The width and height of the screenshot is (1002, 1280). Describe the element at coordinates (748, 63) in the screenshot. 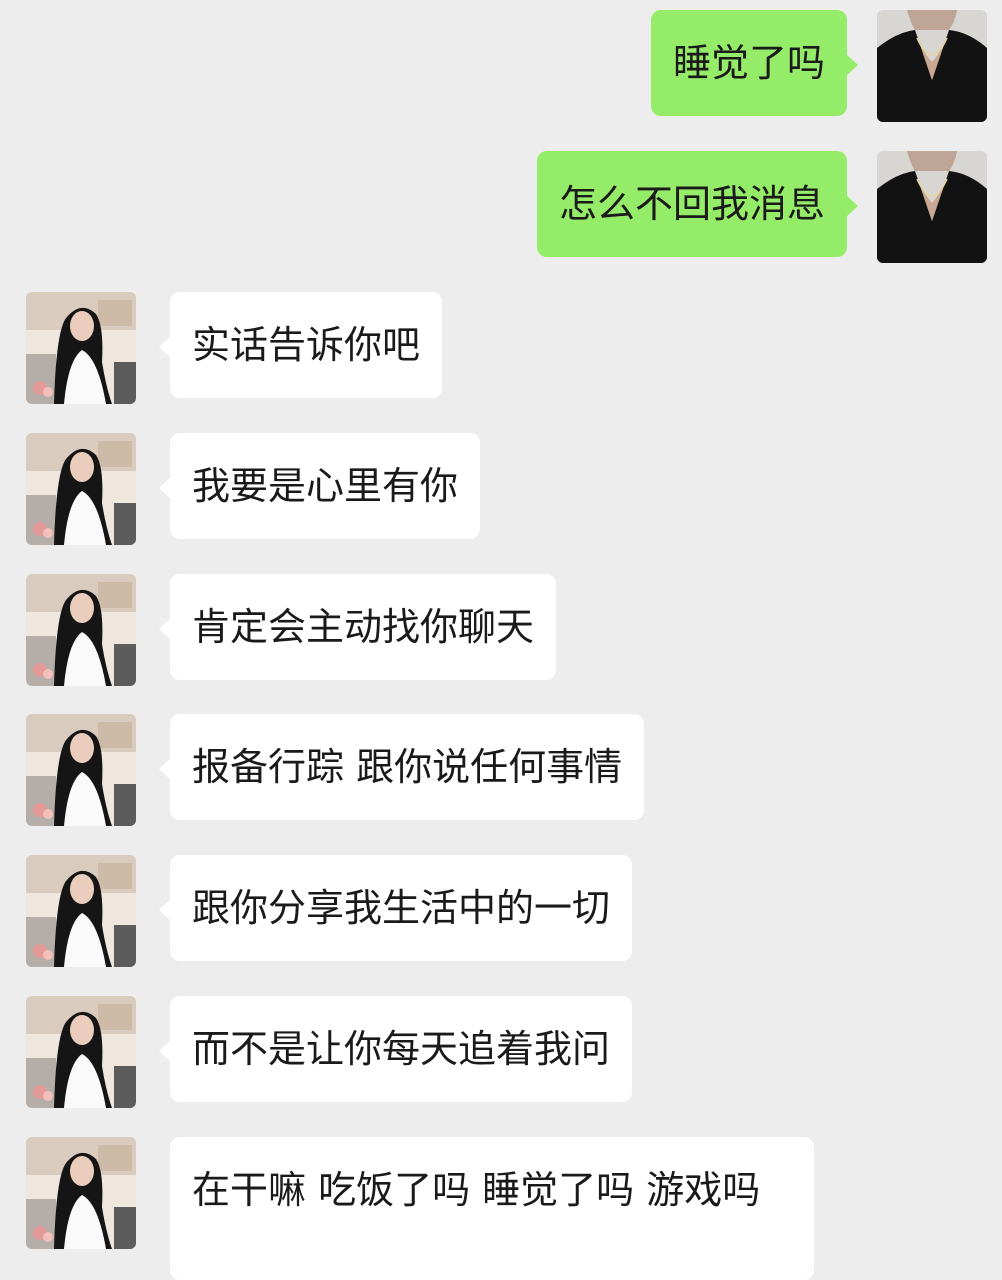

I see `message-text: 睡觉了吗` at that location.